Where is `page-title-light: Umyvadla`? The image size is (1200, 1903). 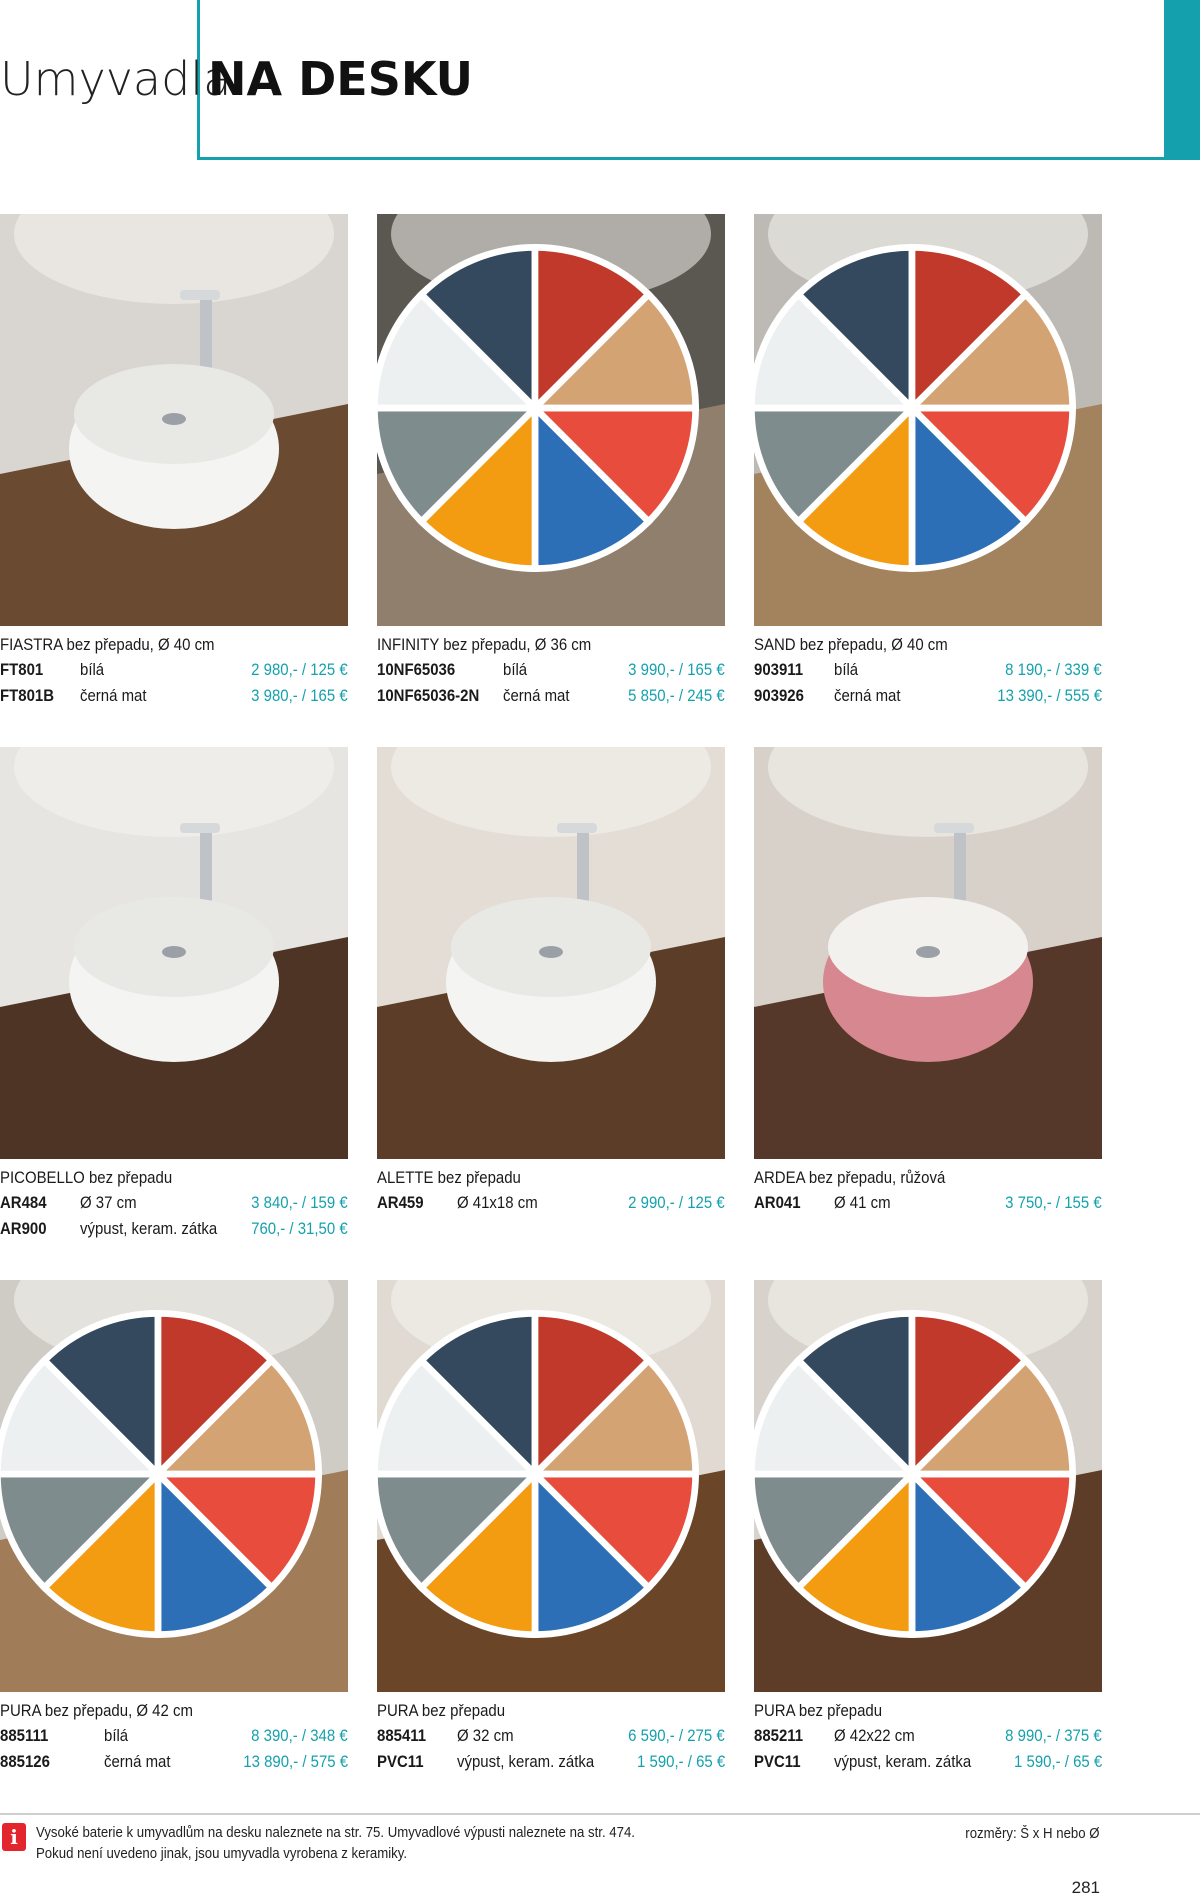
page-title-light: Umyvadla is located at coordinates (116, 79).